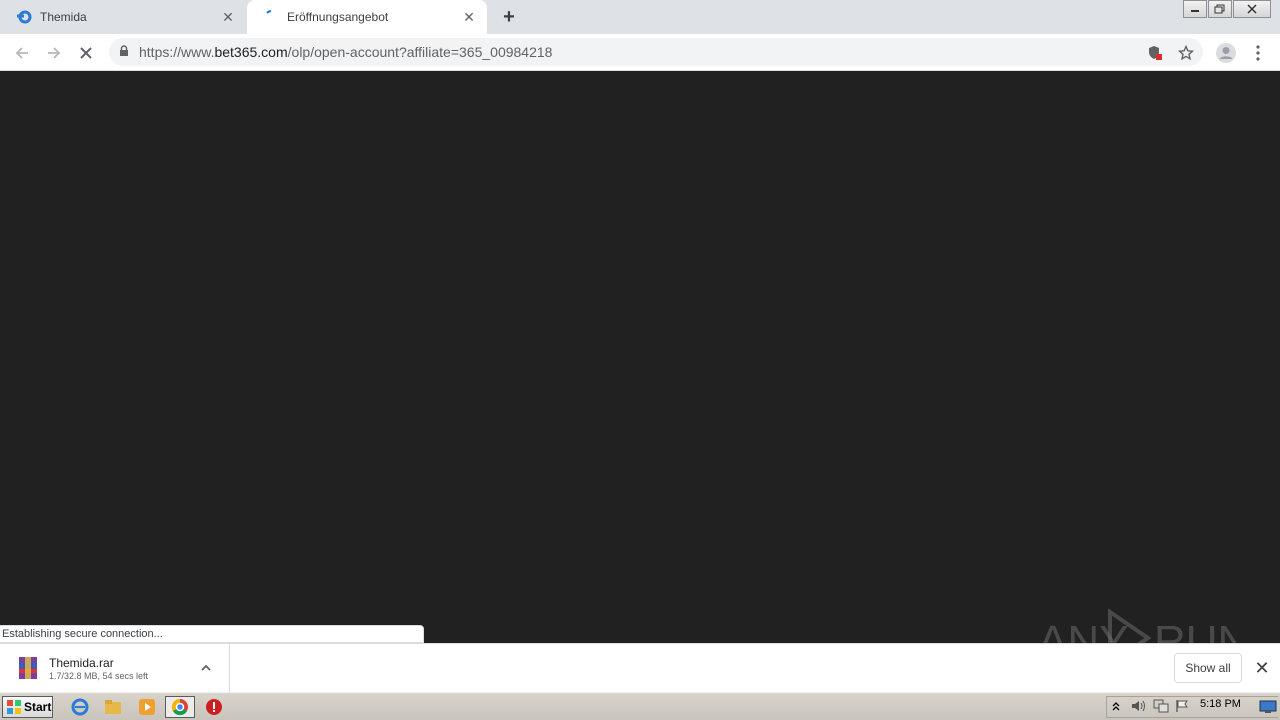  I want to click on bookmark-star-icon, so click(1186, 53).